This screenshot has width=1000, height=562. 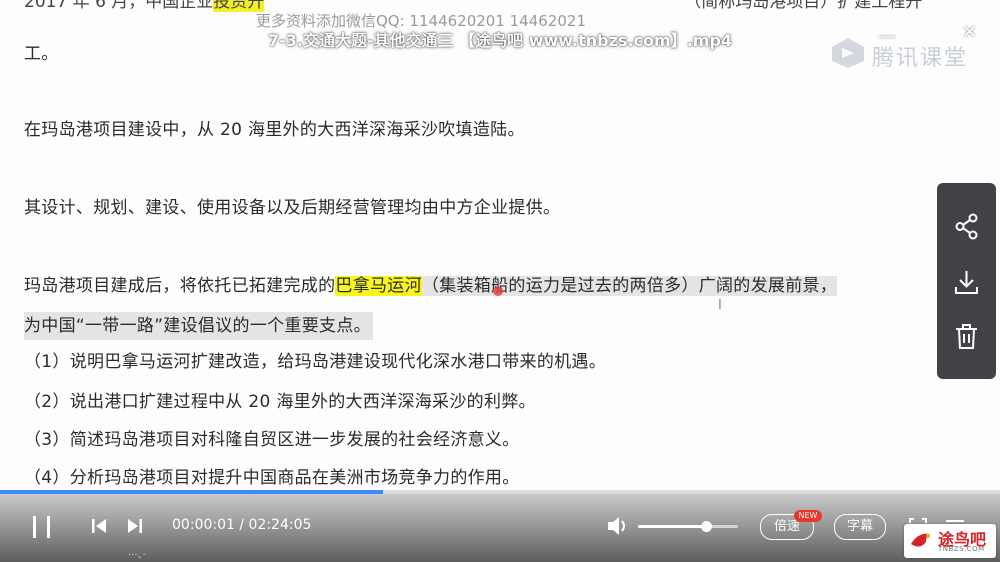 I want to click on previous-icon, so click(x=99, y=526).